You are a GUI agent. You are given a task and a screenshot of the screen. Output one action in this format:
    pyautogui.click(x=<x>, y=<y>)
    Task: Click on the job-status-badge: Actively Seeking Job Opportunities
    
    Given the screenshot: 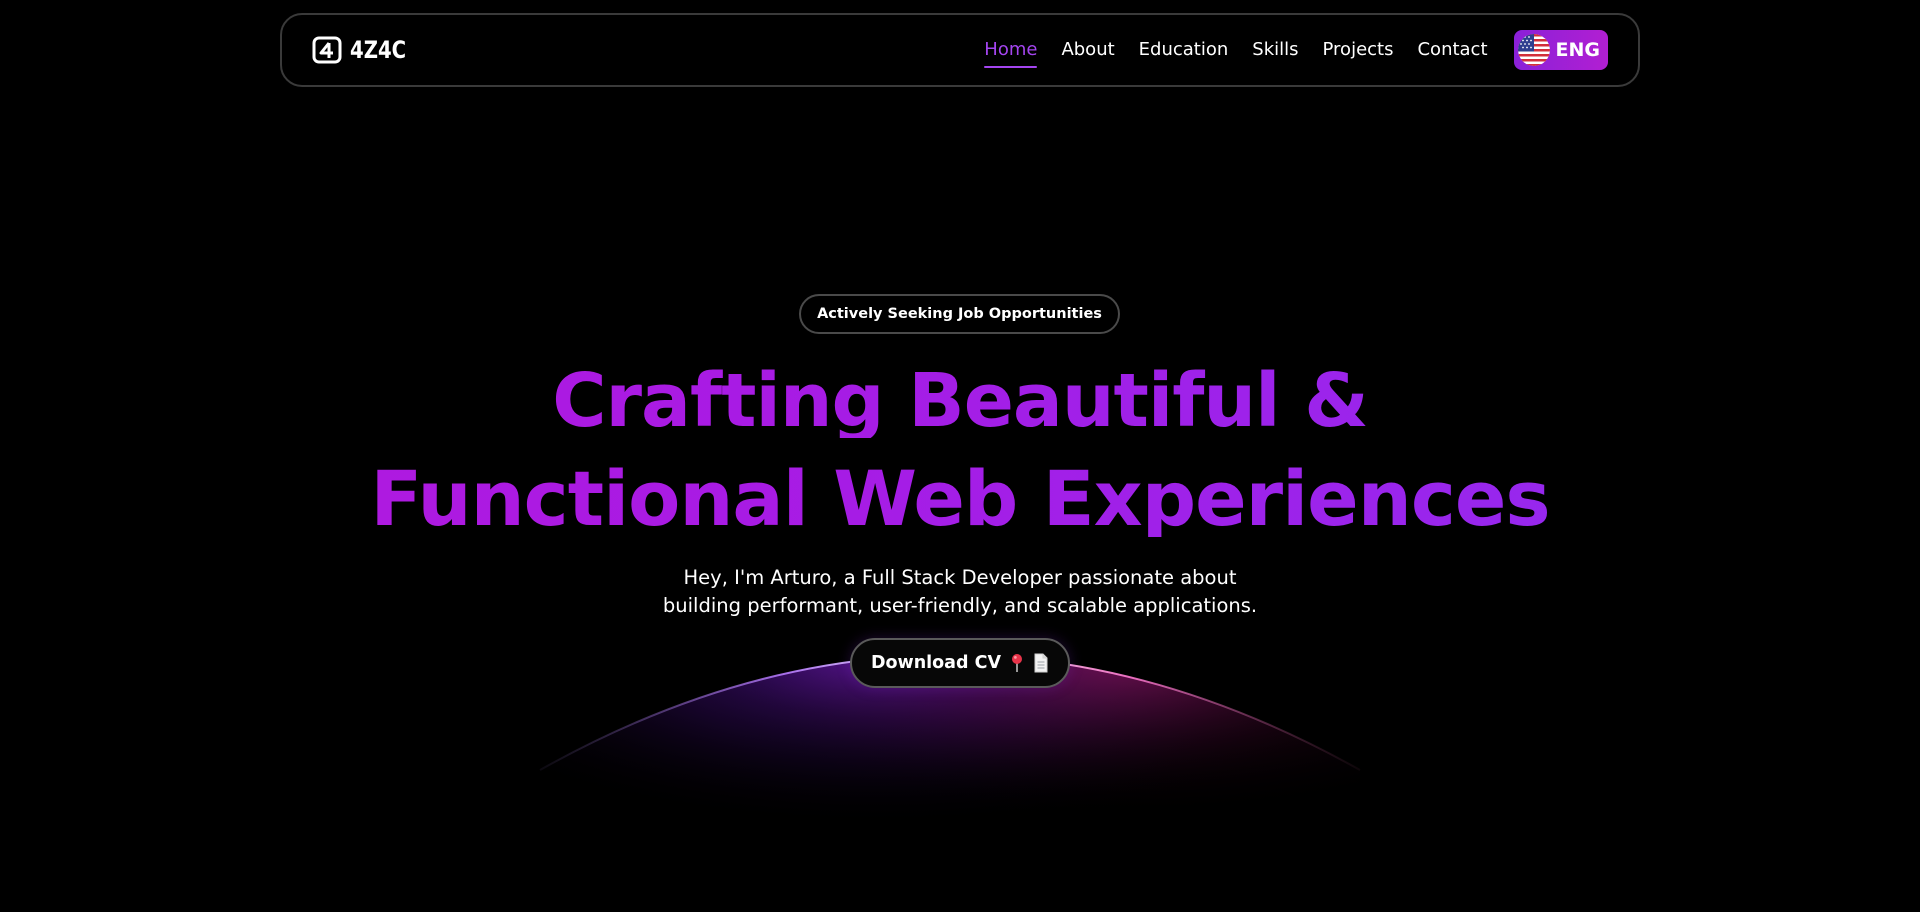 What is the action you would take?
    pyautogui.click(x=959, y=314)
    